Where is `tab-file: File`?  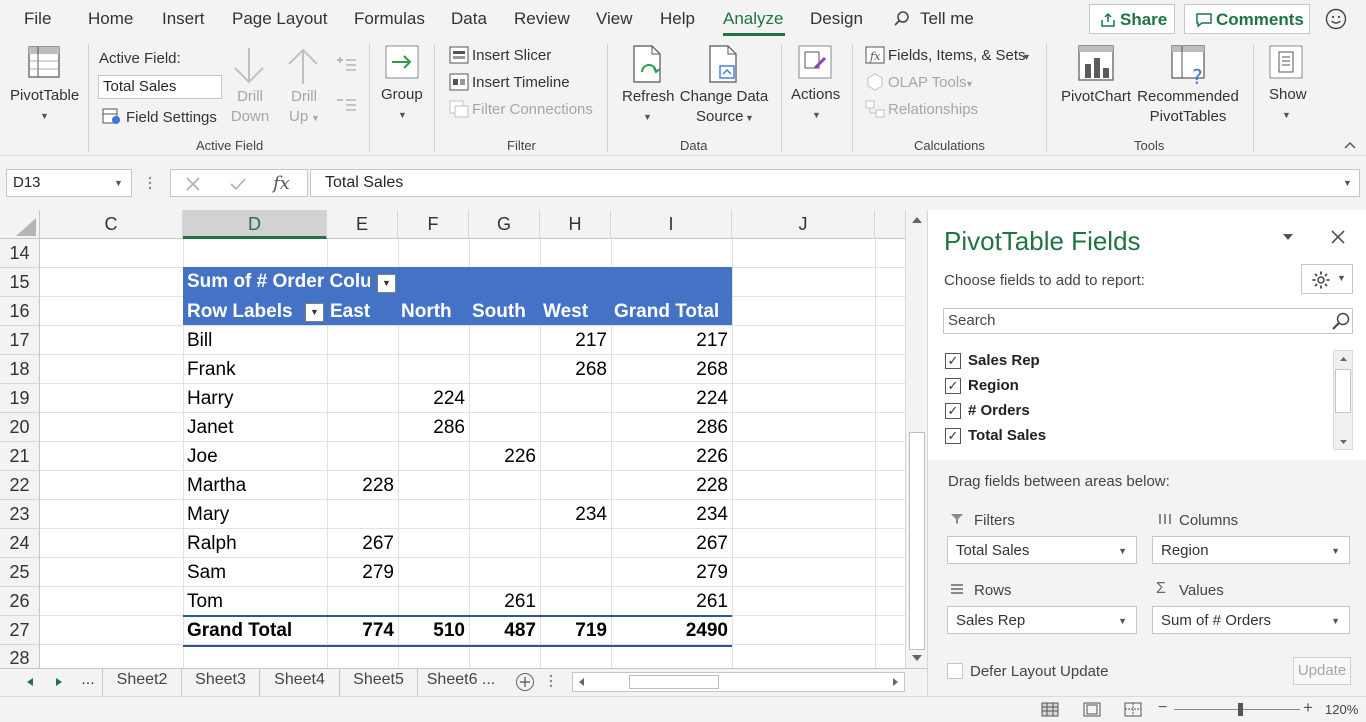
tab-file: File is located at coordinates (37, 19).